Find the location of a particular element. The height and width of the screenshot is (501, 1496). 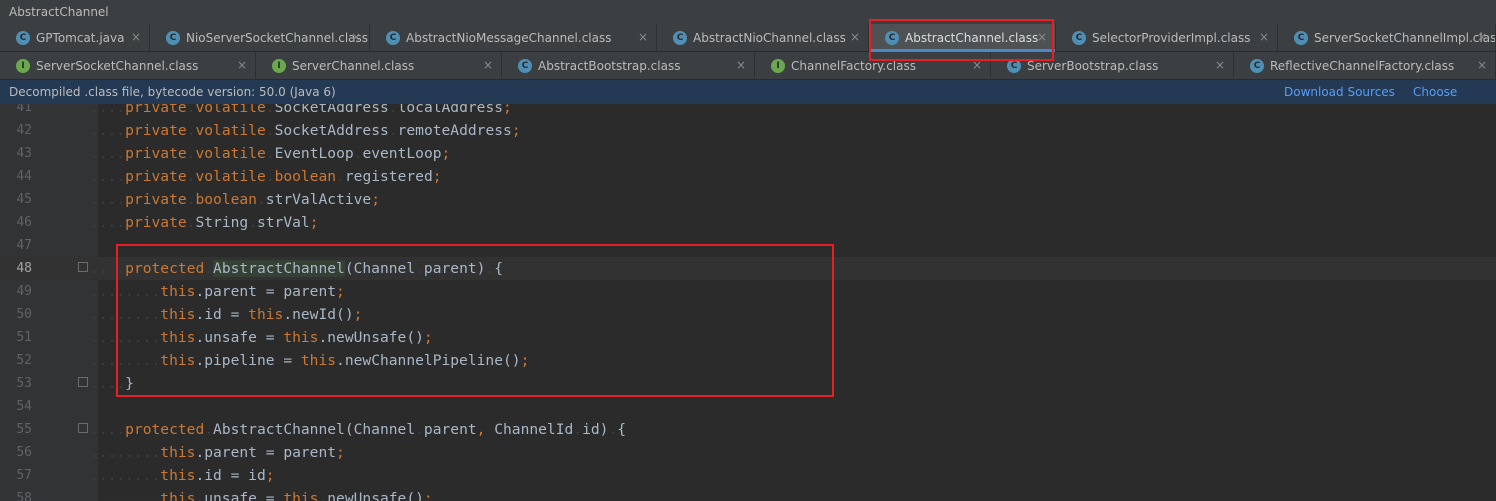

code-text: ....} is located at coordinates (112, 383).